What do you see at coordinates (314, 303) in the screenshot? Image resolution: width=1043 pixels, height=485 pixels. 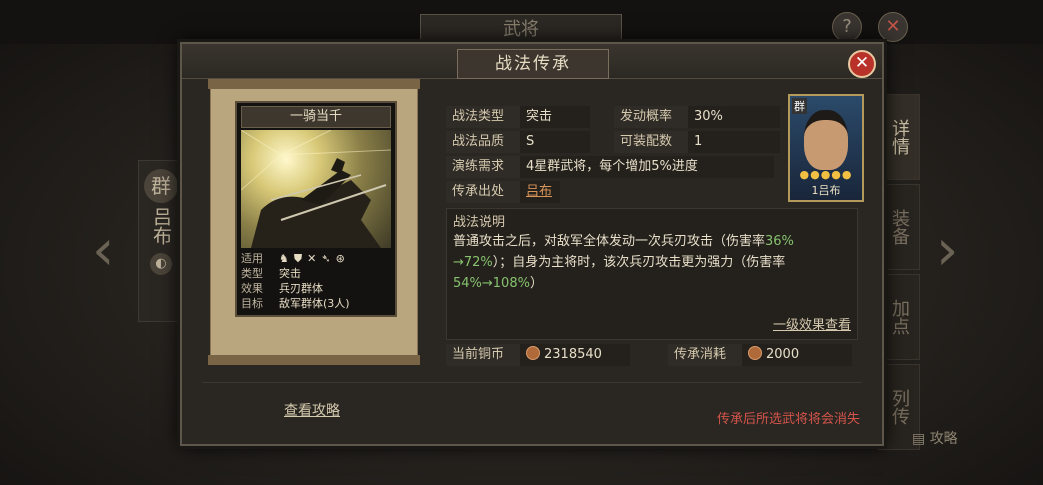 I see `target-value: 敌军群体(3人)` at bounding box center [314, 303].